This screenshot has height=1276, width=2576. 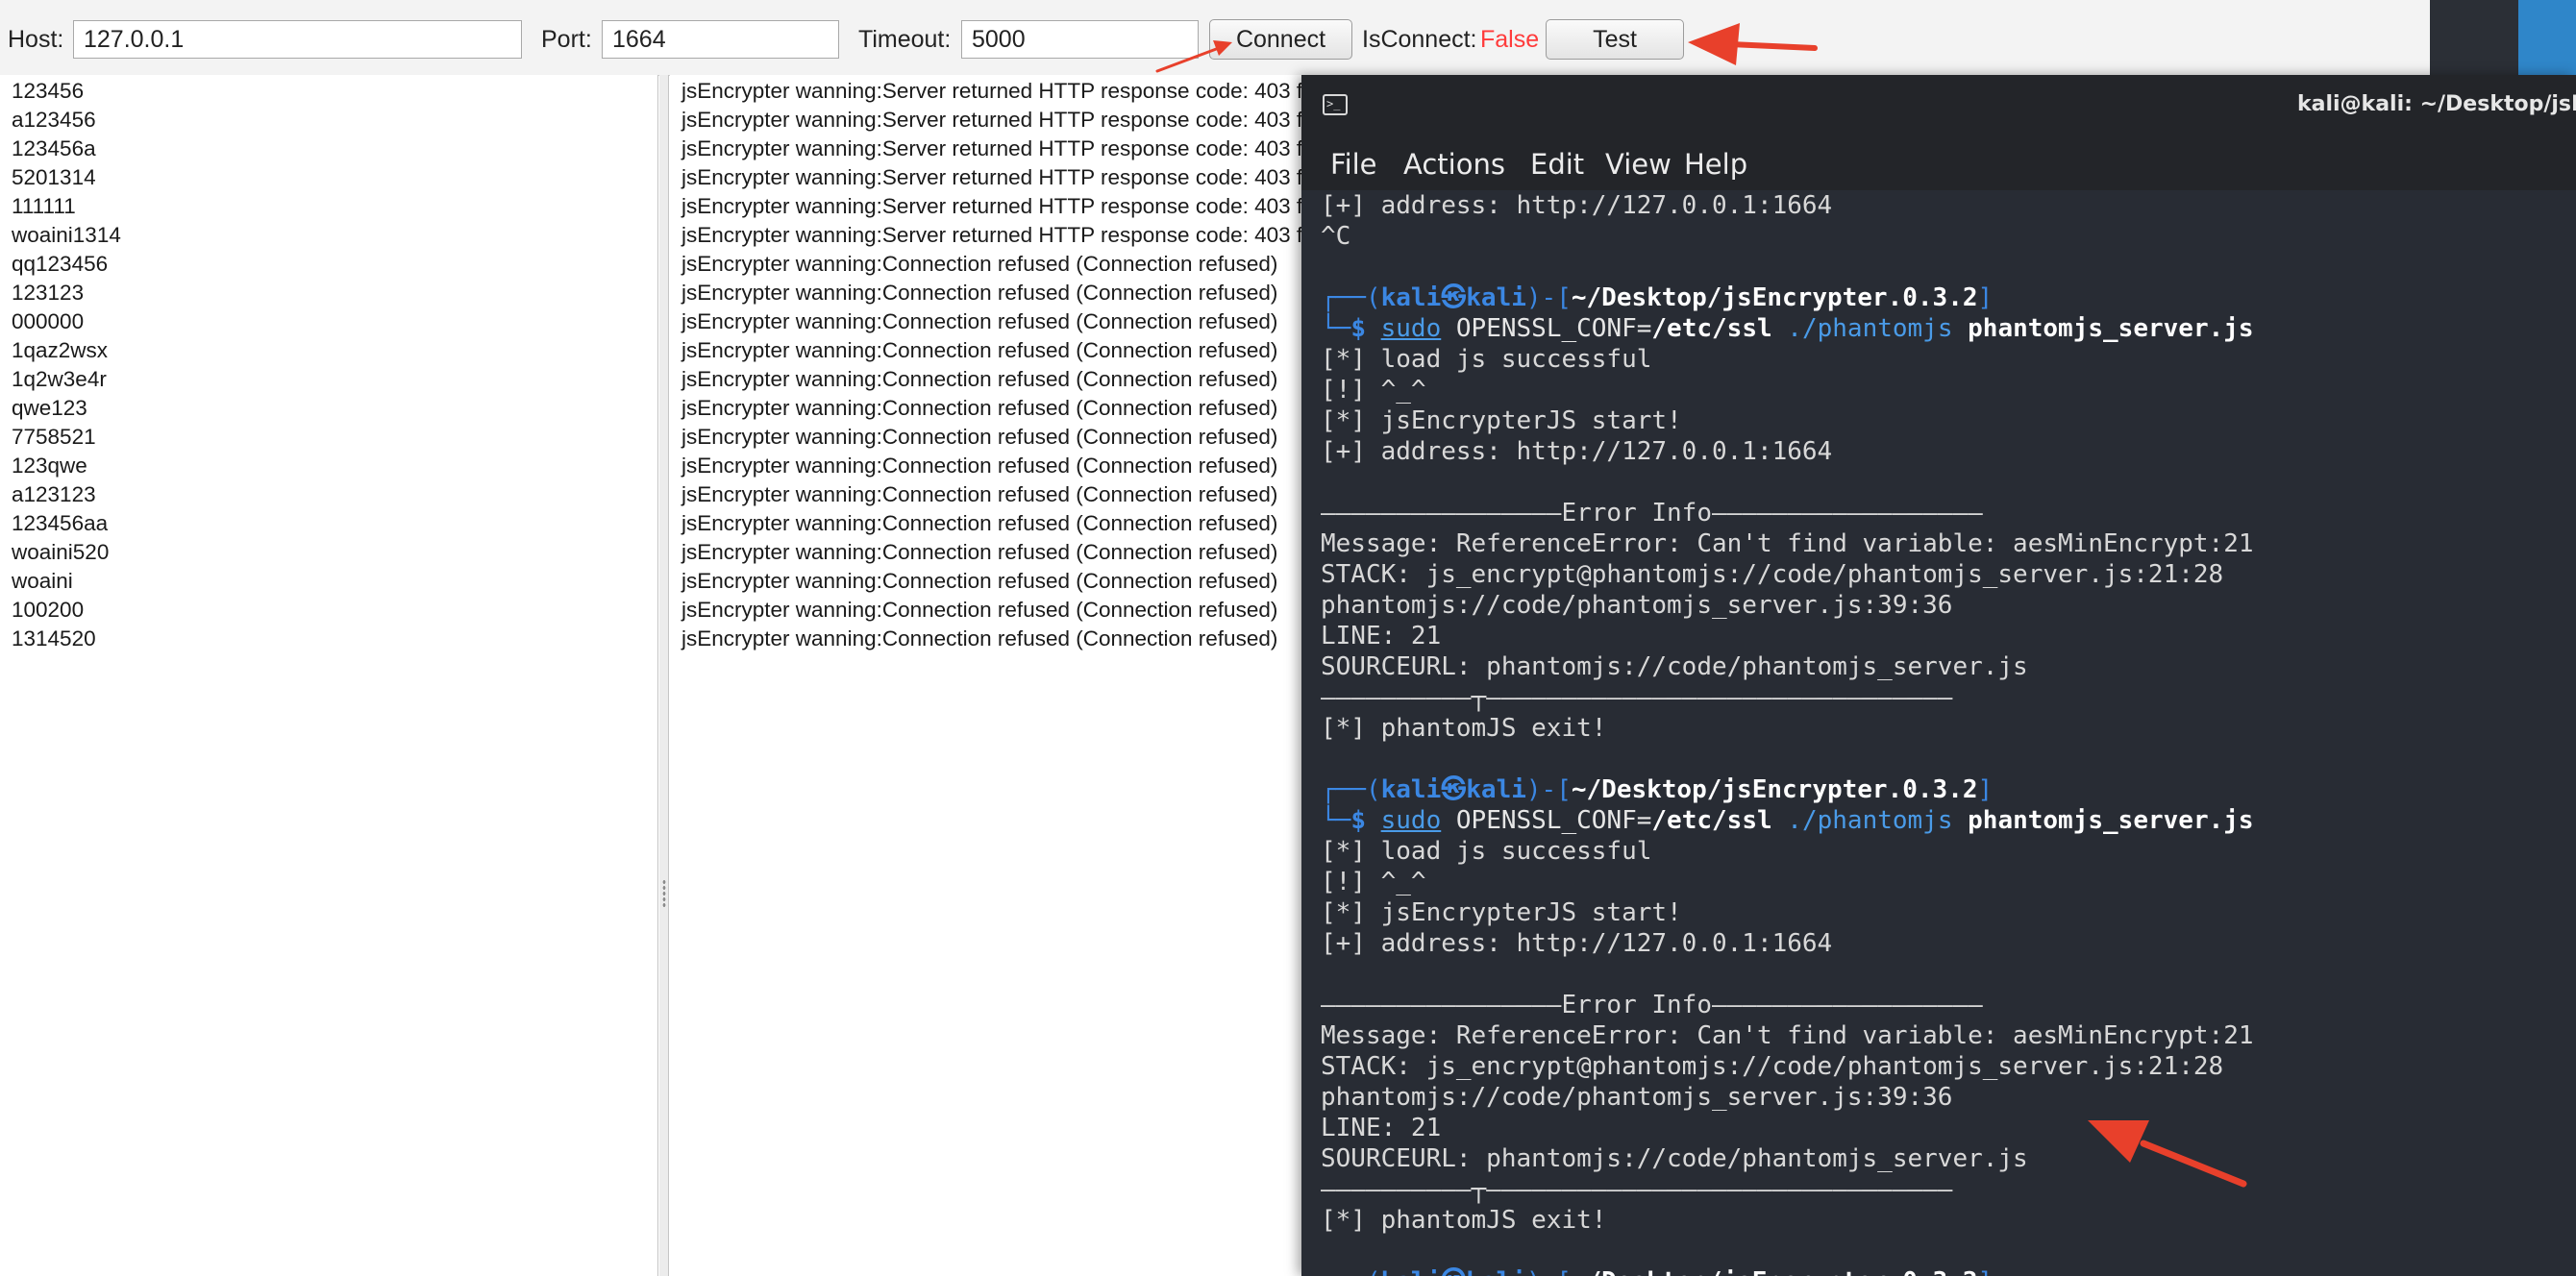 What do you see at coordinates (1280, 40) in the screenshot?
I see `connect-button: Connect` at bounding box center [1280, 40].